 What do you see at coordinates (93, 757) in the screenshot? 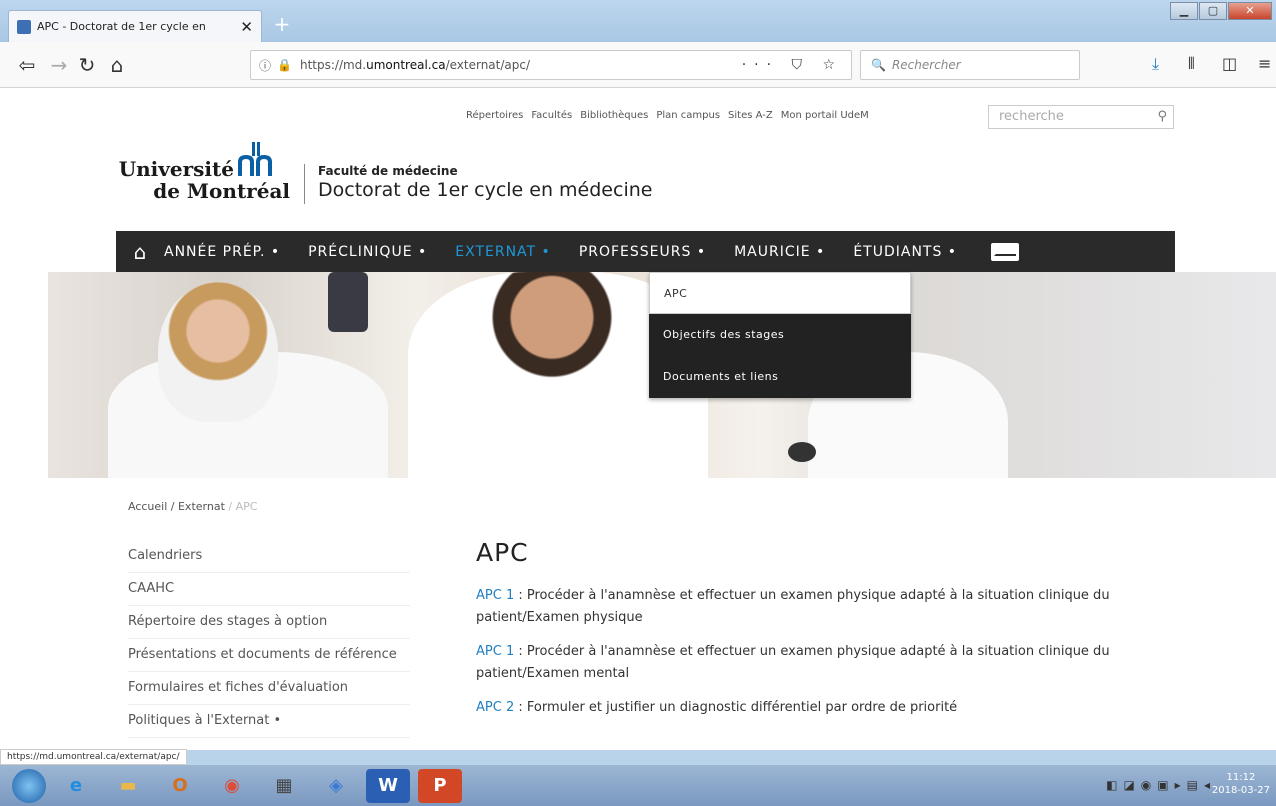
I see `status-url: https://md.umontreal.ca/externat/apc/` at bounding box center [93, 757].